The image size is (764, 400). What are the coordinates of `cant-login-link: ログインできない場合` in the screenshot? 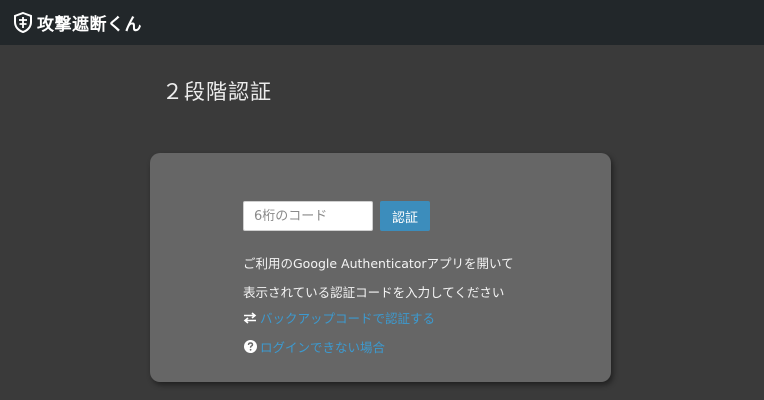 It's located at (322, 346).